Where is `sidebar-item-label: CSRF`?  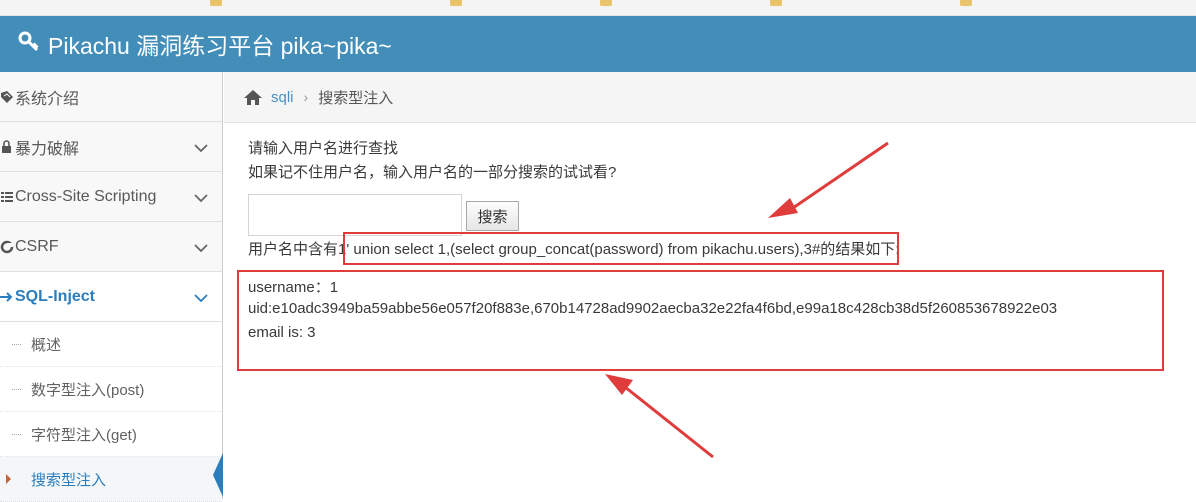 sidebar-item-label: CSRF is located at coordinates (37, 246).